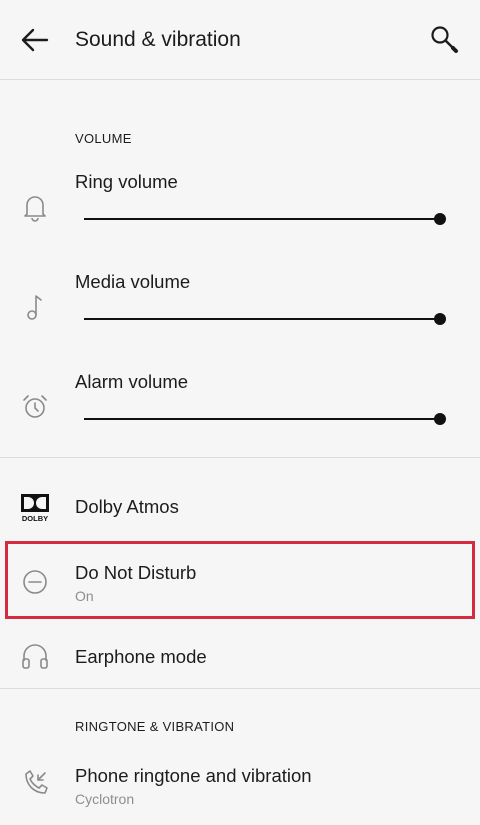  What do you see at coordinates (240, 400) in the screenshot?
I see `alarm-volume-row: Alarm volume` at bounding box center [240, 400].